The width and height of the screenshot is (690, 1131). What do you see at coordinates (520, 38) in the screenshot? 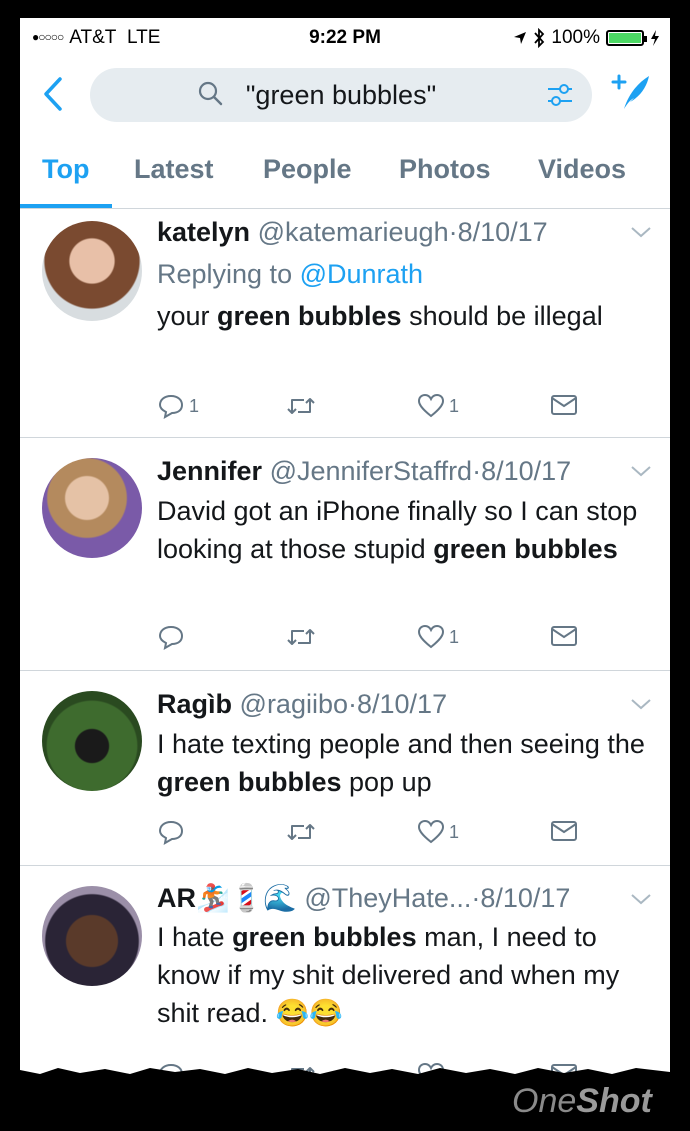
I see `location-arrow-icon` at bounding box center [520, 38].